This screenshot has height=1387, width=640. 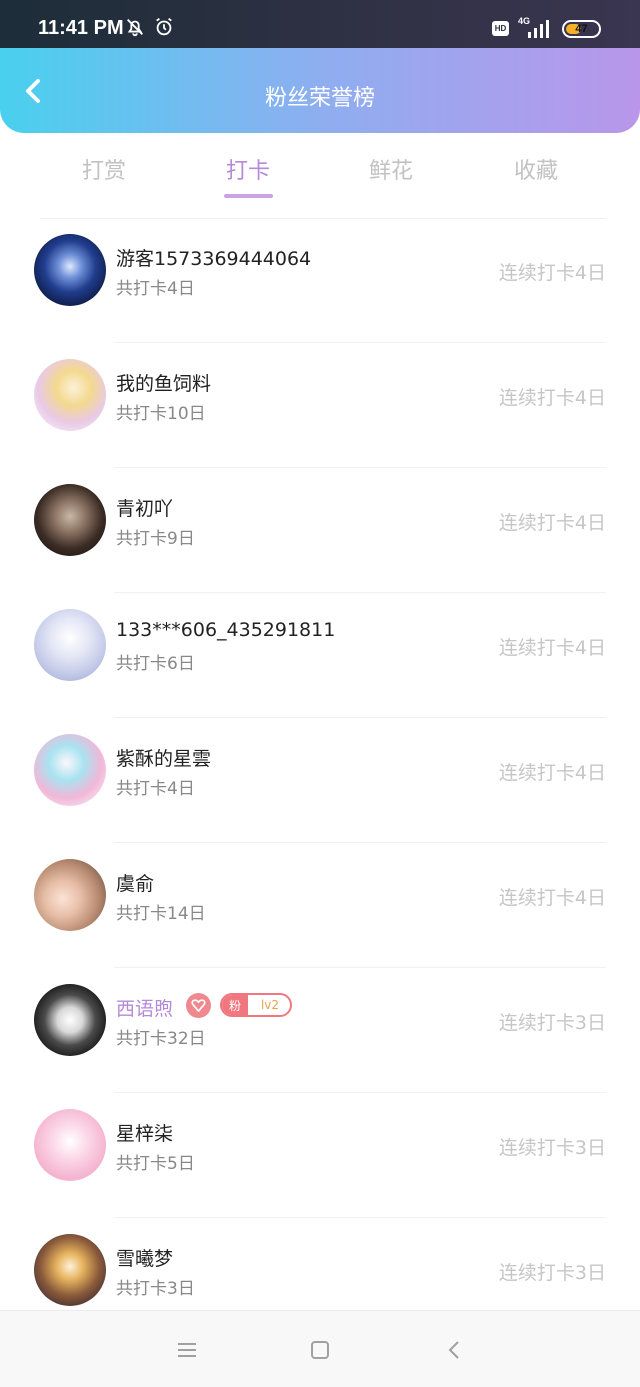 What do you see at coordinates (538, 29) in the screenshot?
I see `signal-bars-icon` at bounding box center [538, 29].